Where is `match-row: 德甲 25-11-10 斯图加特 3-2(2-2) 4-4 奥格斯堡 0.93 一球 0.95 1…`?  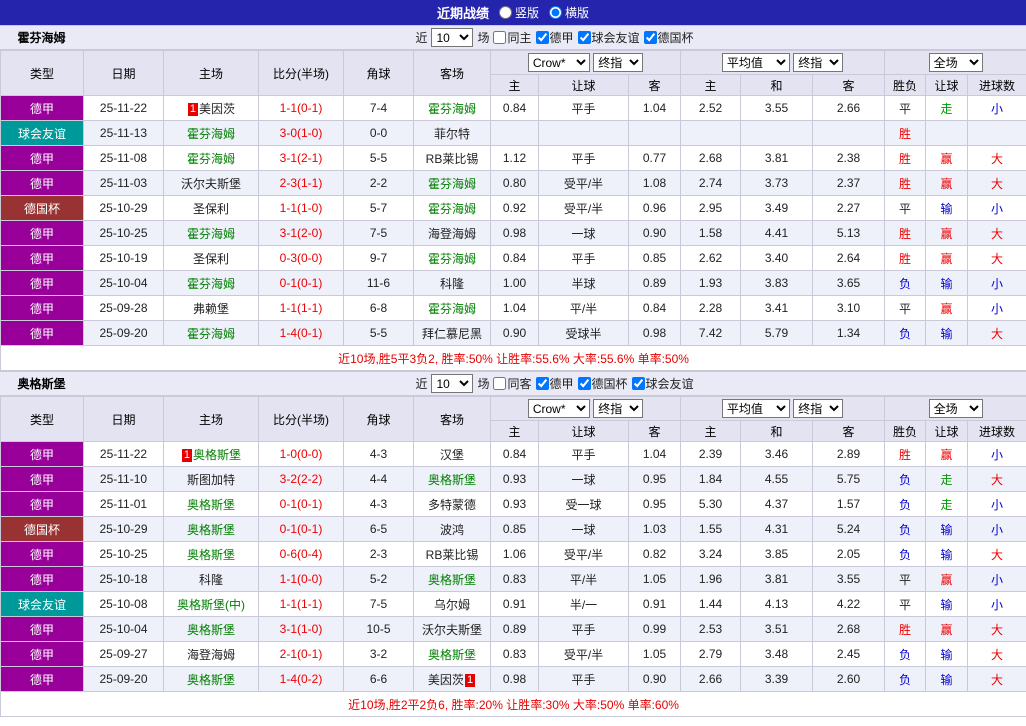 match-row: 德甲 25-11-10 斯图加特 3-2(2-2) 4-4 奥格斯堡 0.93 一球 0.95 1… is located at coordinates (513, 479).